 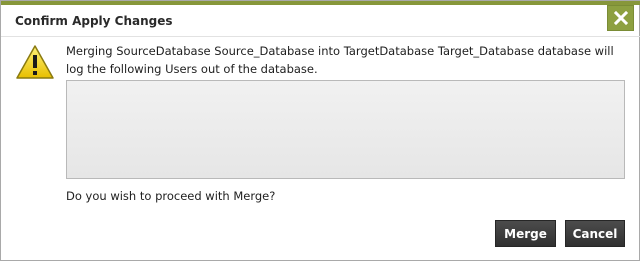 I want to click on warning-icon, so click(x=35, y=64).